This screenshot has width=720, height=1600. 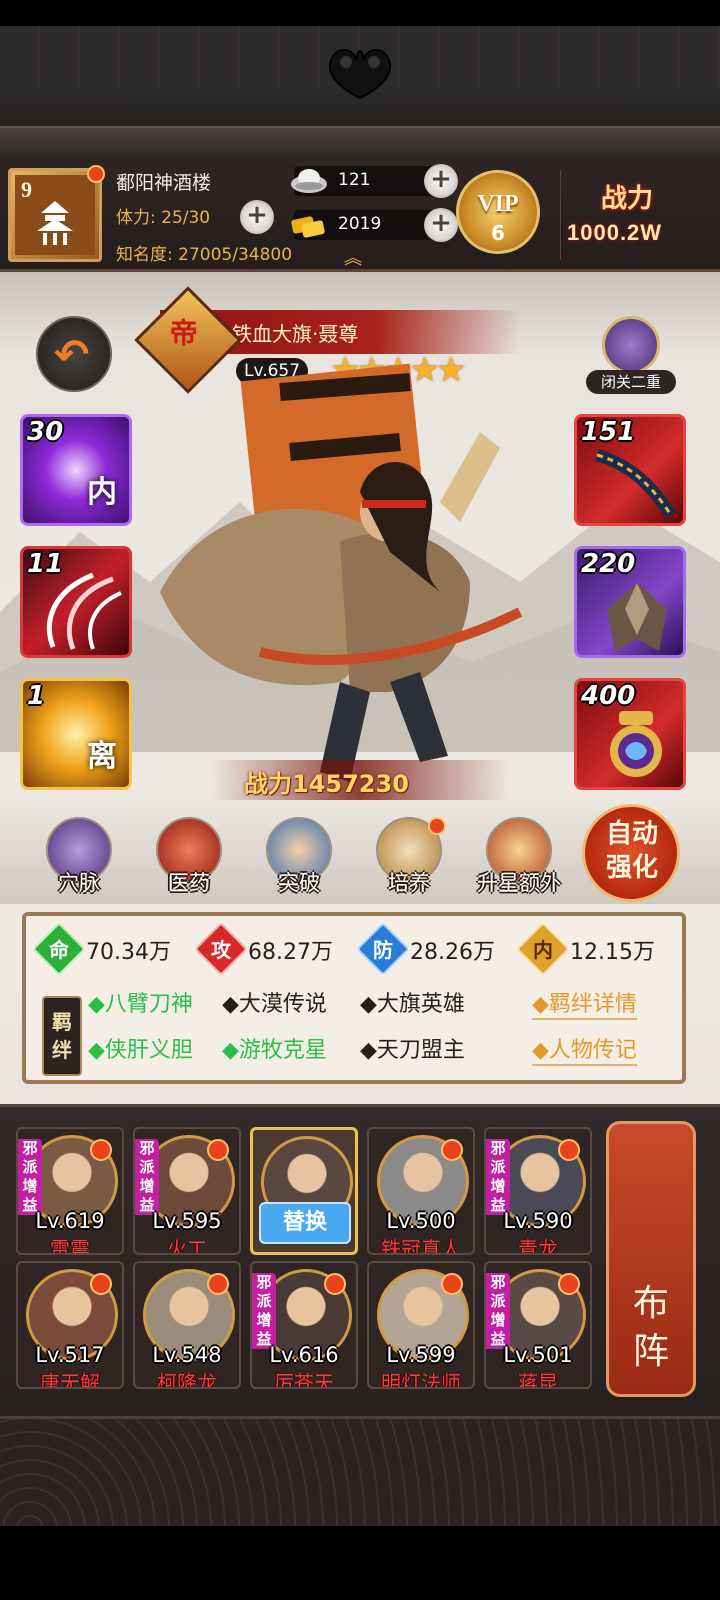 I want to click on roster-card-selected: 替换, so click(x=304, y=1191).